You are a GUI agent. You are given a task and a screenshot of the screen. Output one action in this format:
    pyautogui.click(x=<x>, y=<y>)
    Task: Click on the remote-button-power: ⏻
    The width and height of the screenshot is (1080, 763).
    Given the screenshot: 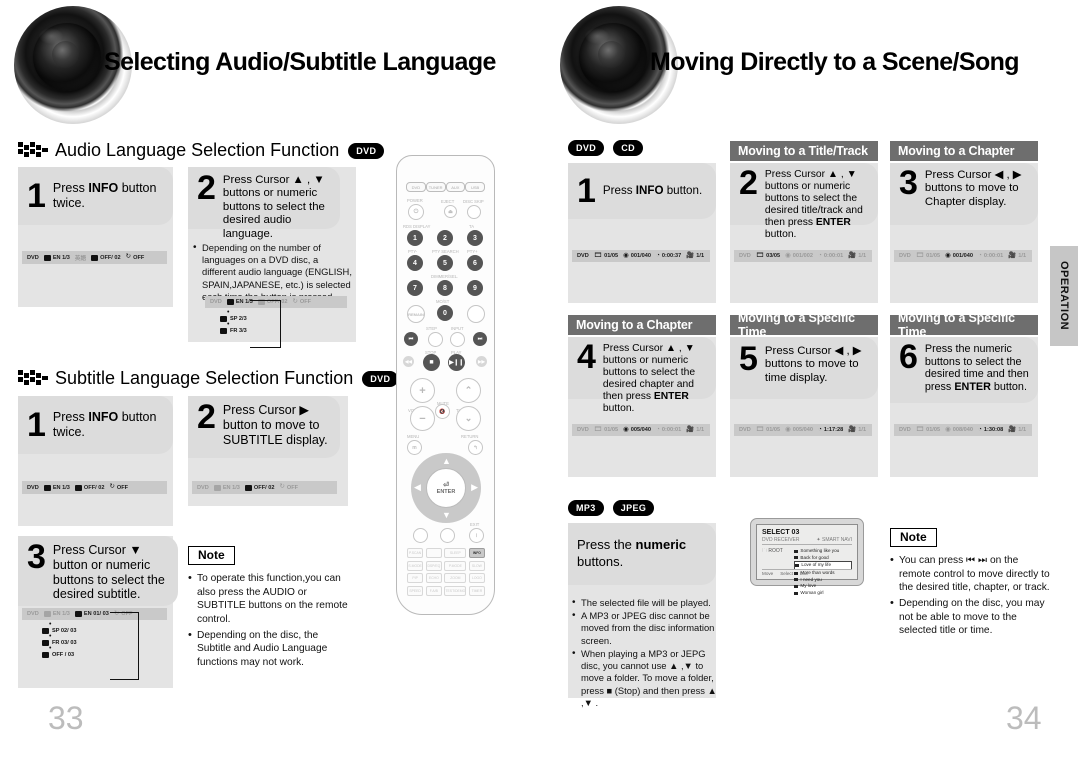 What is the action you would take?
    pyautogui.click(x=416, y=212)
    